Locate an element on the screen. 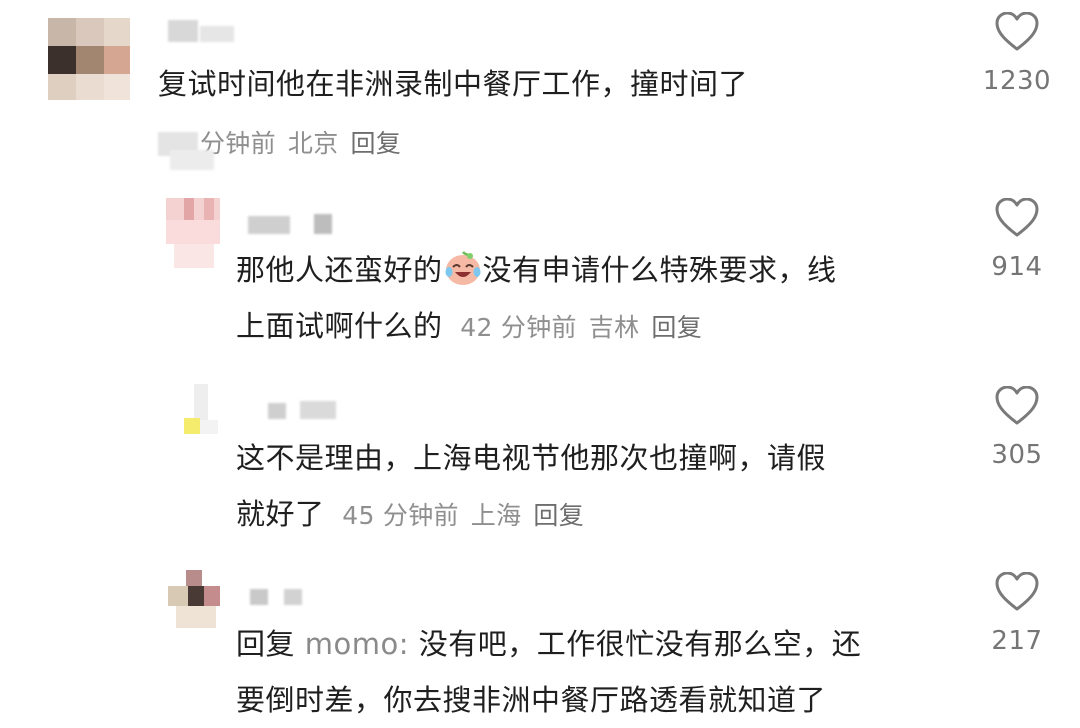 This screenshot has height=728, width=1080. comment-text-line2: 要倒时差，你去搜非洲中餐厅路透看就知道了 is located at coordinates (531, 700).